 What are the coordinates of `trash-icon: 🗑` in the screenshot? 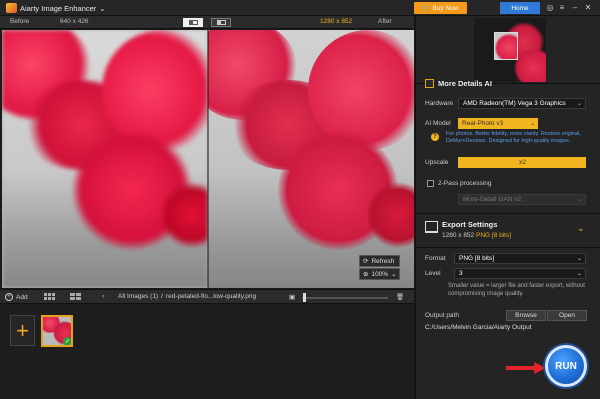 It's located at (400, 297).